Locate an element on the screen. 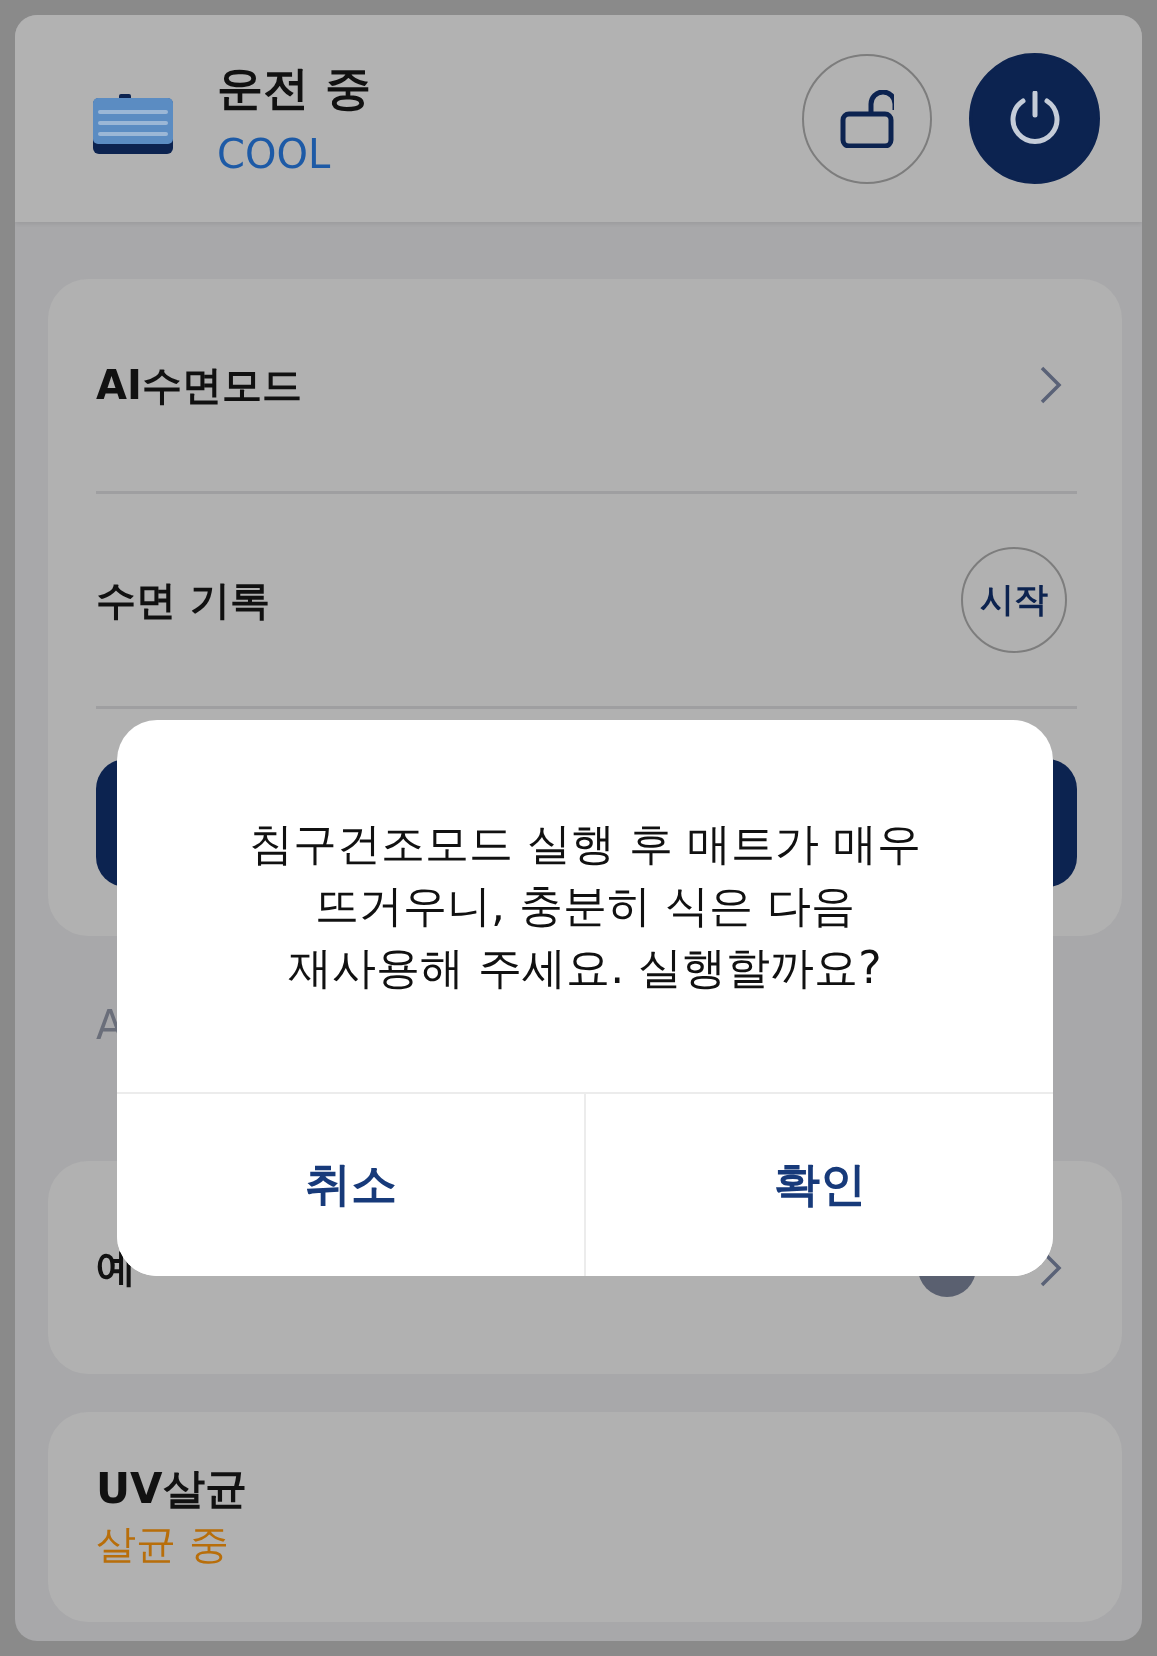 The height and width of the screenshot is (1656, 1157). row-label: 수면 기록 is located at coordinates (183, 600).